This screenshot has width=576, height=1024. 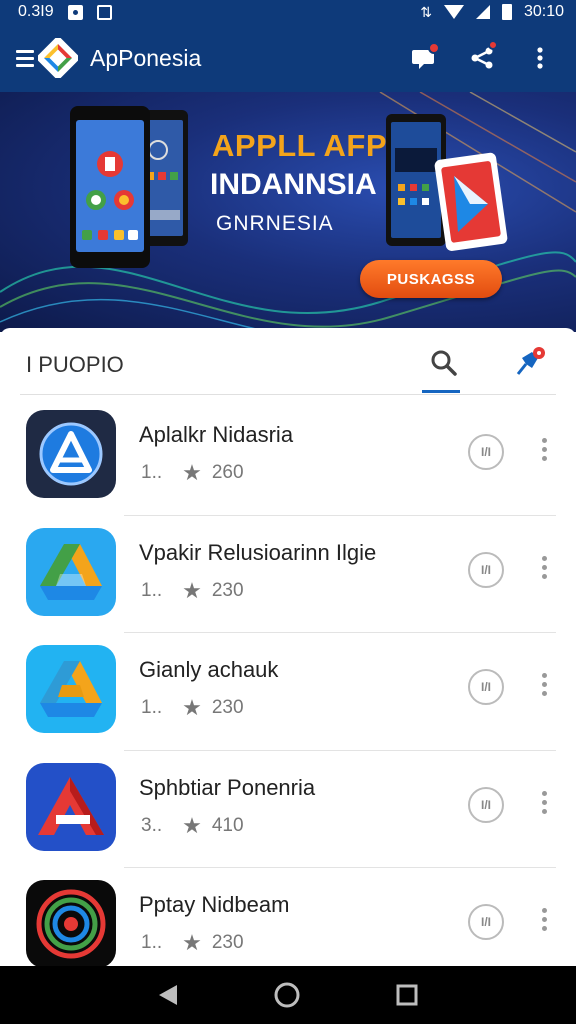 I want to click on search-icon, so click(x=444, y=363).